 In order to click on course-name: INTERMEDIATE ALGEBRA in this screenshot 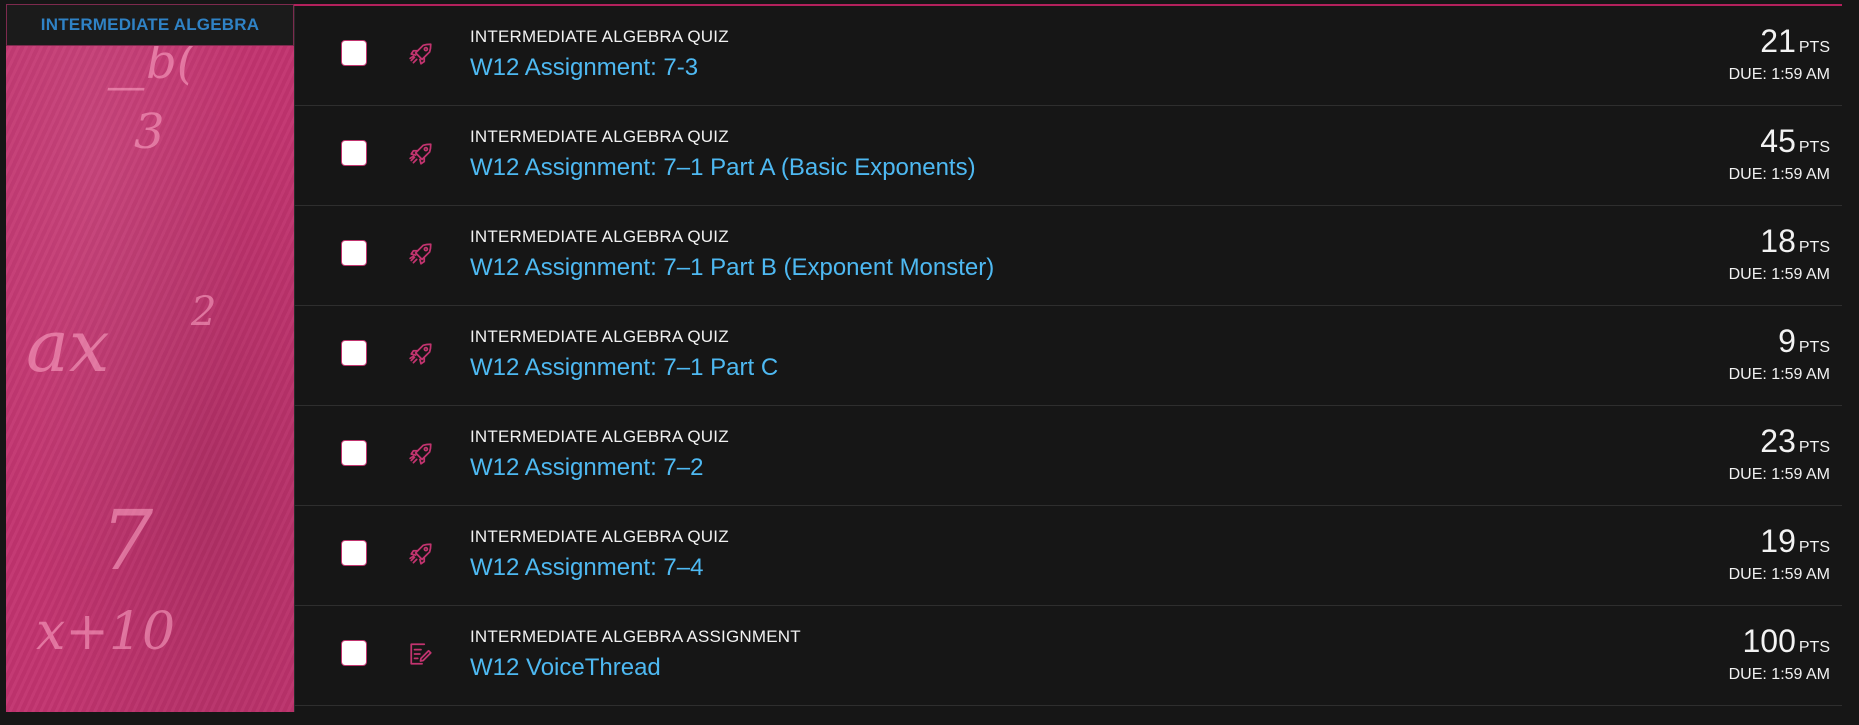, I will do `click(150, 25)`.